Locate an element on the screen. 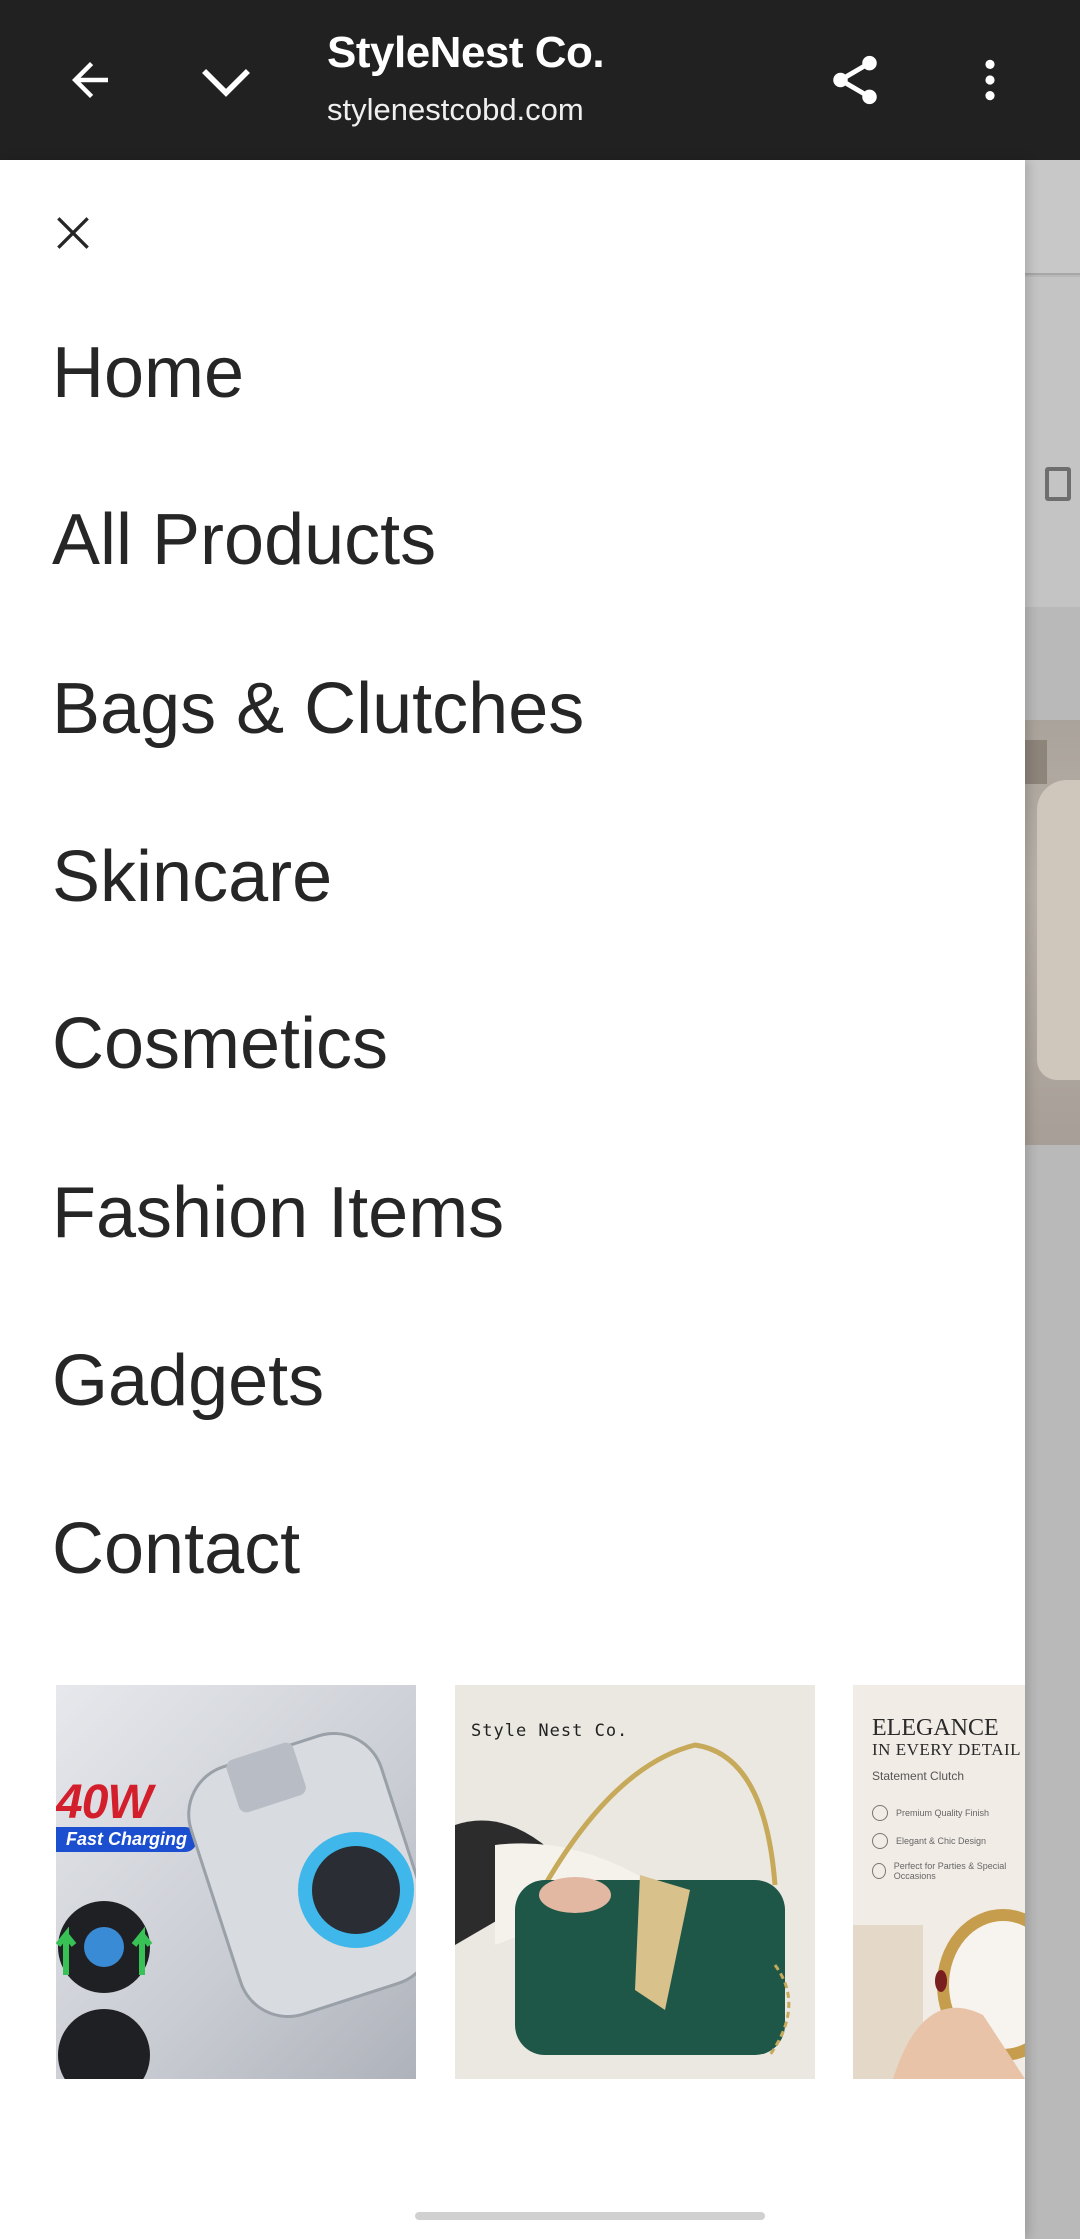 This screenshot has width=1080, height=2239. minimize-button is located at coordinates (226, 80).